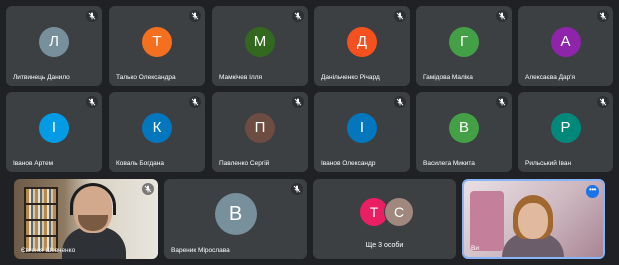  I want to click on bookshelf-image, so click(41, 220).